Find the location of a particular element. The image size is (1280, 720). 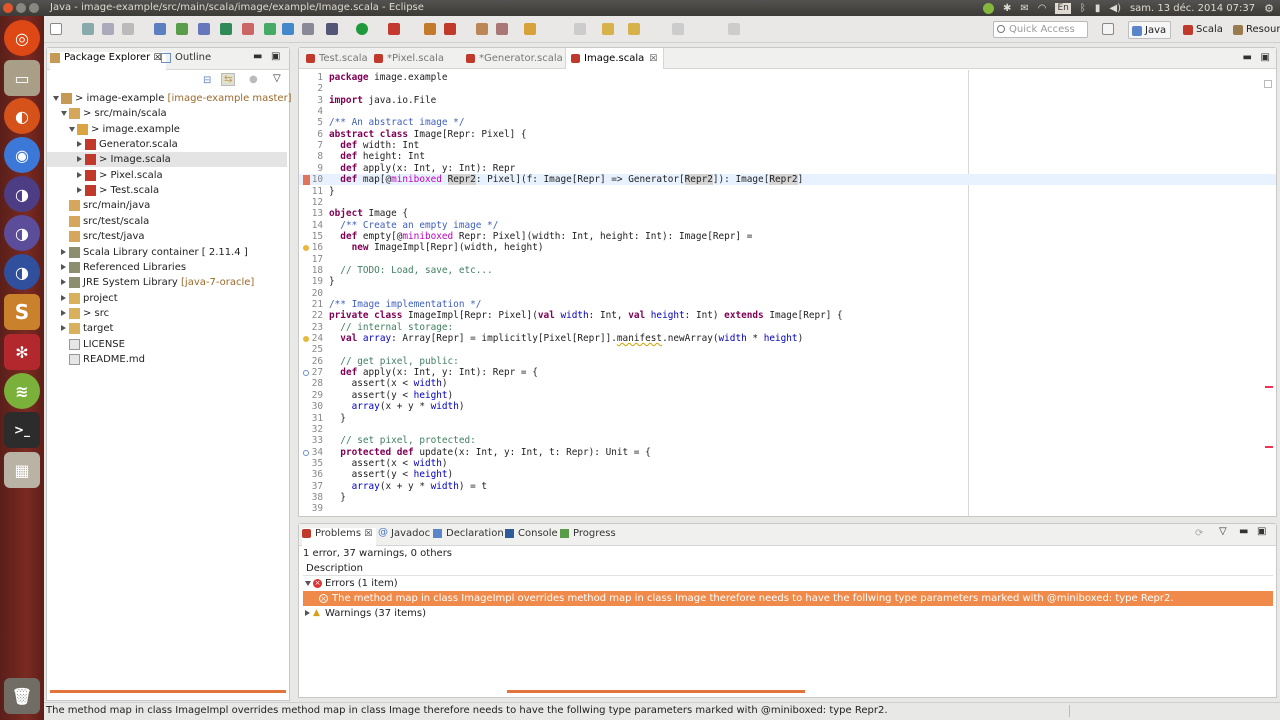

code-line: 30 array(x + y * width) is located at coordinates (787, 406).